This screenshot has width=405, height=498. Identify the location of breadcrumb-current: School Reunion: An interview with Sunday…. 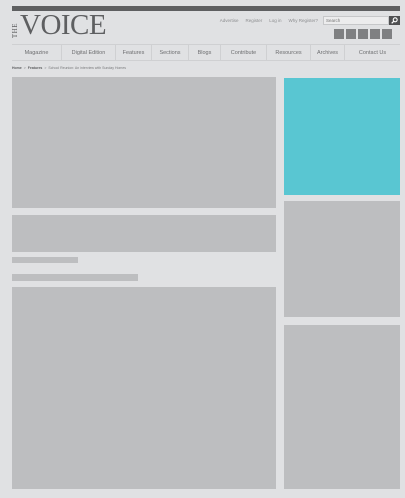
(87, 68).